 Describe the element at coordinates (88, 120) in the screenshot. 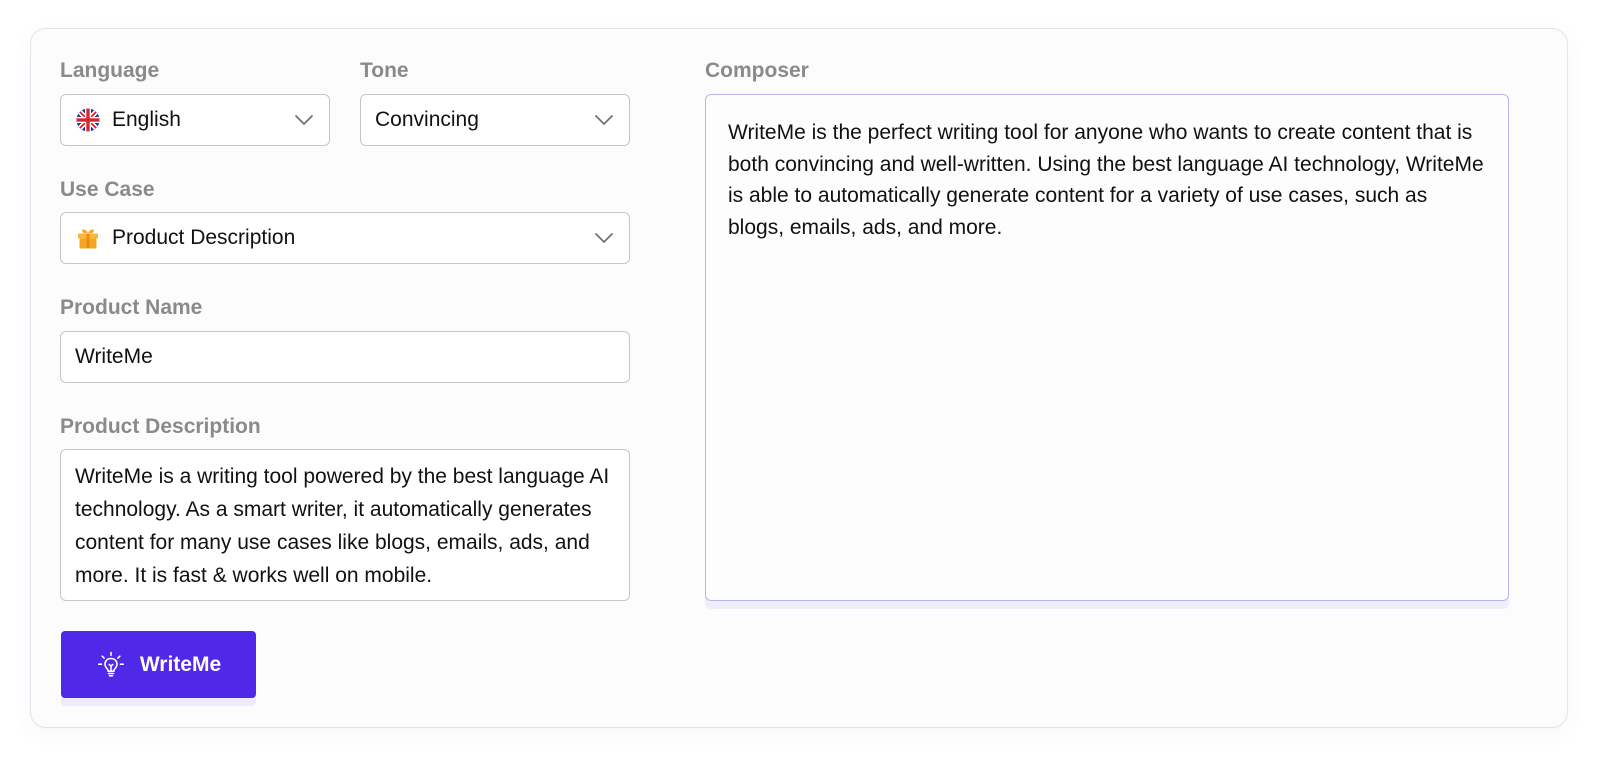

I see `uk-flag-icon` at that location.